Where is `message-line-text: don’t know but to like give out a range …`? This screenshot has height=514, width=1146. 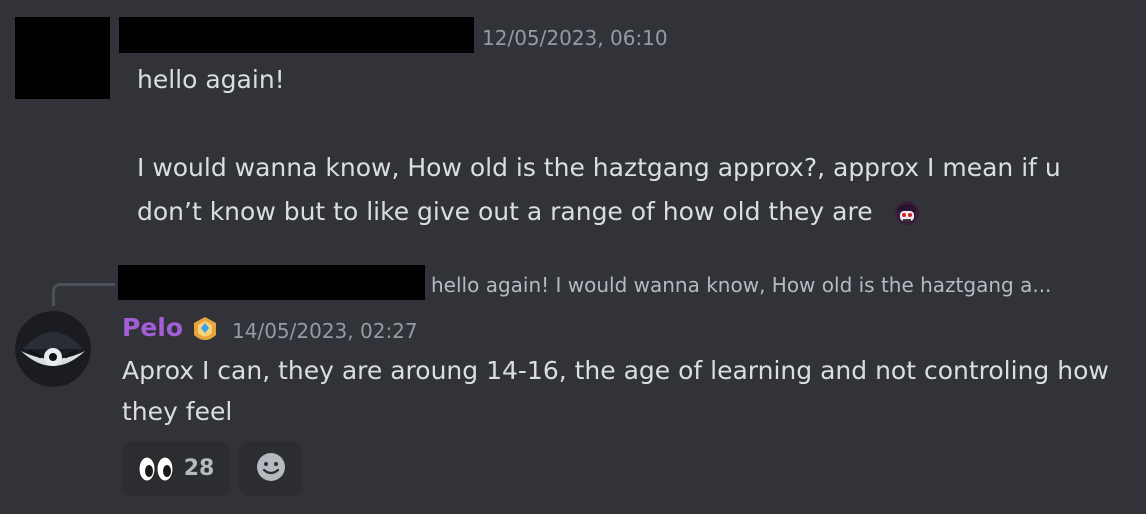
message-line-text: don’t know but to like give out a range … is located at coordinates (505, 211).